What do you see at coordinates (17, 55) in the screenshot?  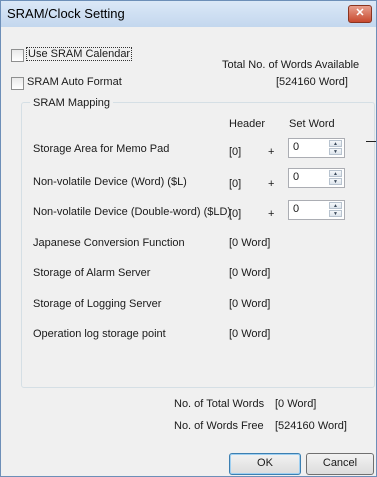 I see `use-sram-calendar-checkbox` at bounding box center [17, 55].